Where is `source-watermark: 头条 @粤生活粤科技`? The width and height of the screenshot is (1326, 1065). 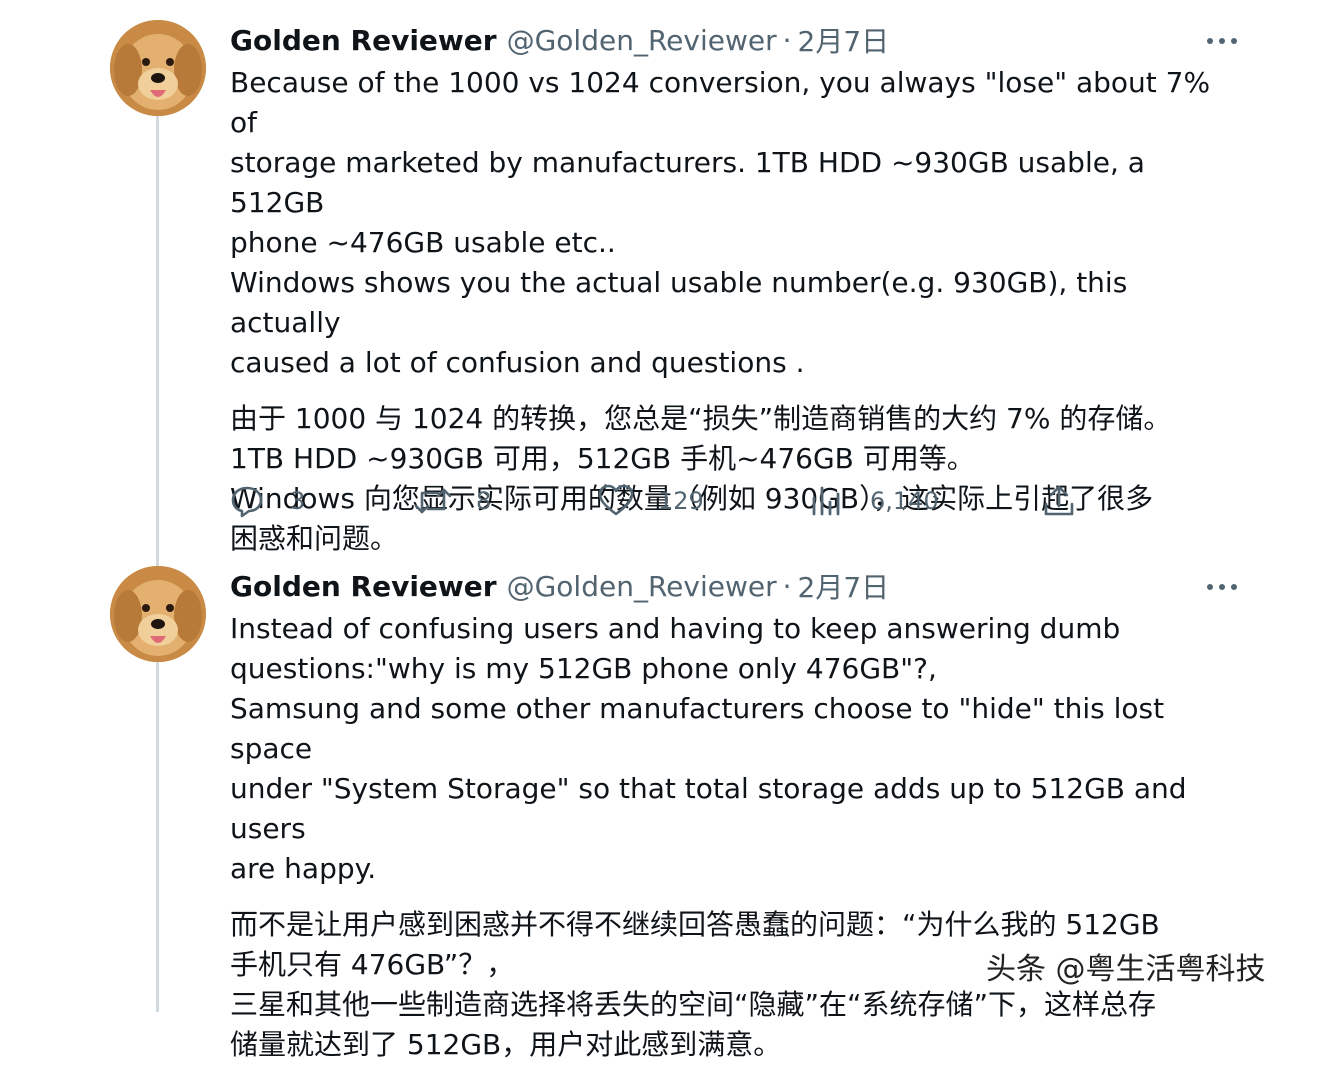 source-watermark: 头条 @粤生活粤科技 is located at coordinates (1126, 969).